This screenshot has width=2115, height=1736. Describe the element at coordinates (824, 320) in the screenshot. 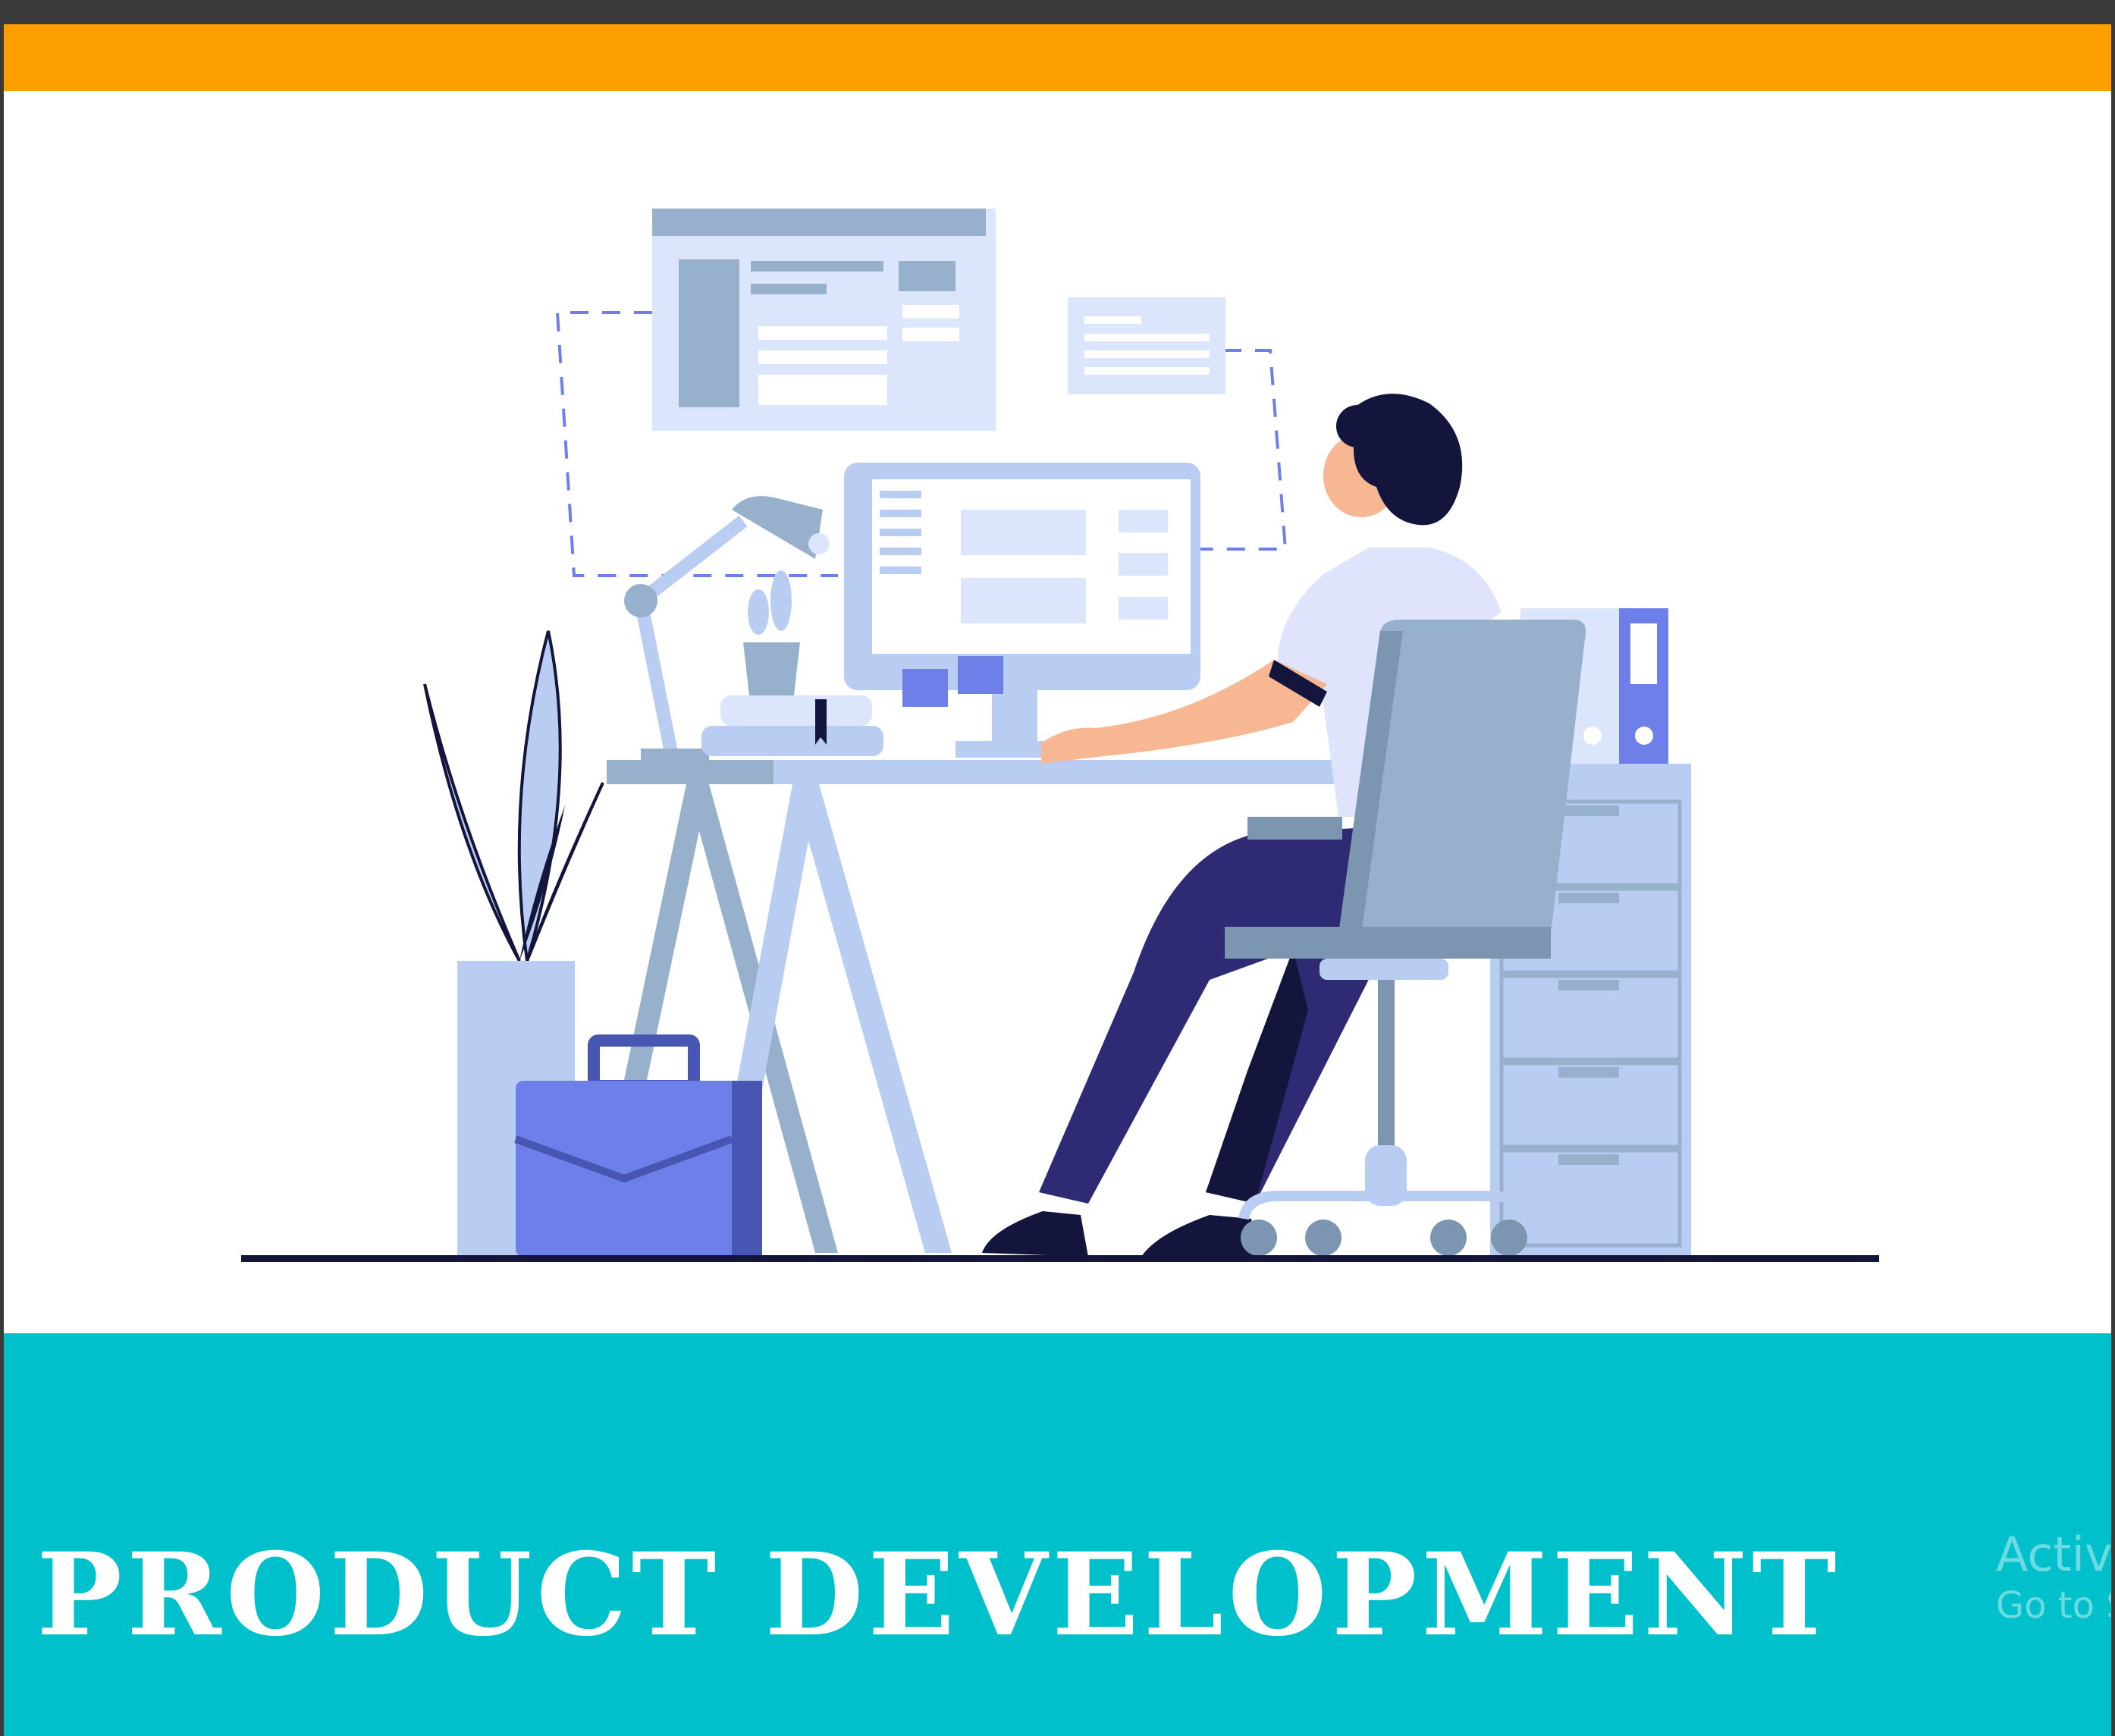

I see `floating-window-icon` at that location.